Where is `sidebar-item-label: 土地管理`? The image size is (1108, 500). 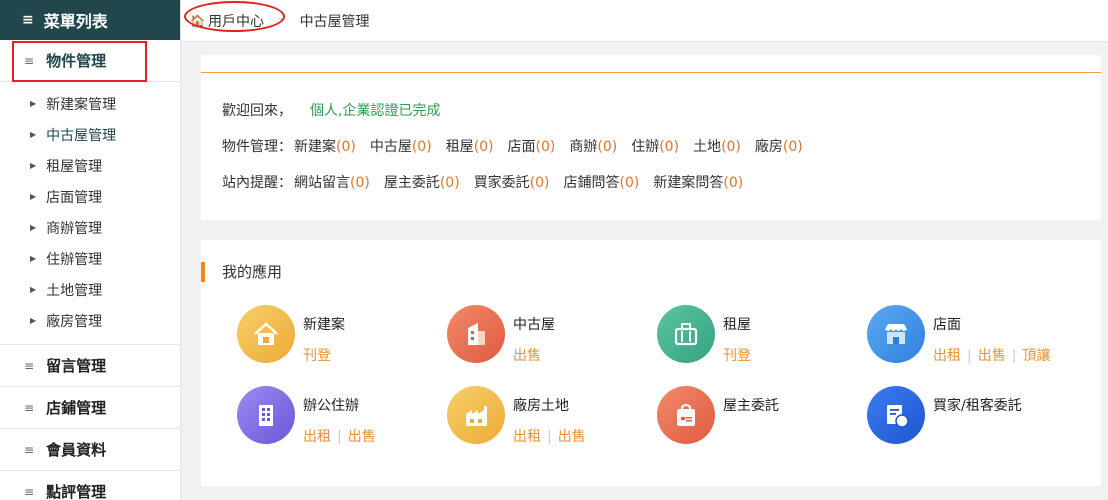 sidebar-item-label: 土地管理 is located at coordinates (74, 290).